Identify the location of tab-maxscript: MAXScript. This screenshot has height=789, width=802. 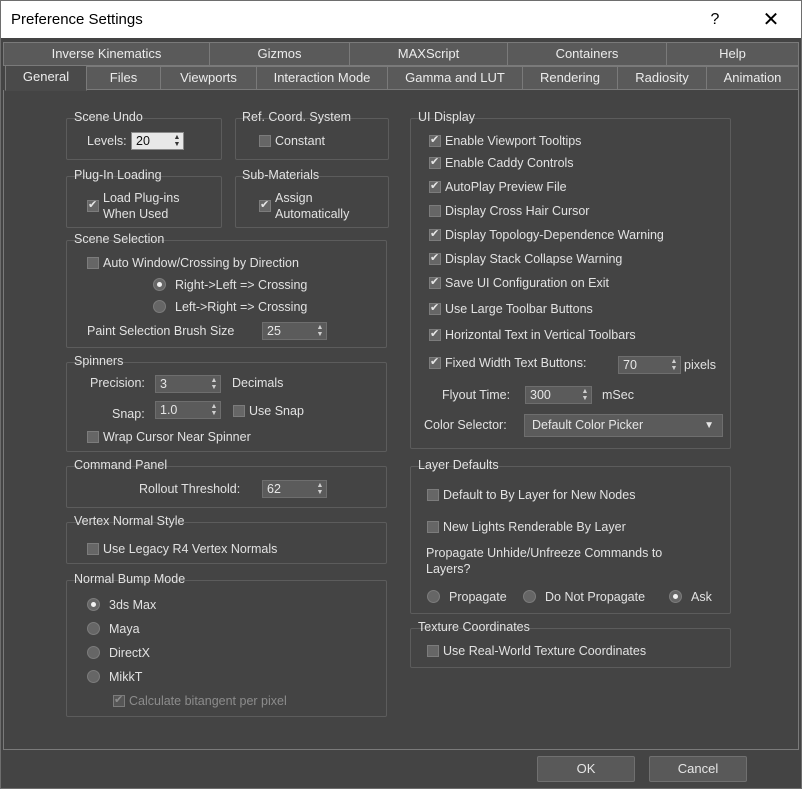
(428, 54).